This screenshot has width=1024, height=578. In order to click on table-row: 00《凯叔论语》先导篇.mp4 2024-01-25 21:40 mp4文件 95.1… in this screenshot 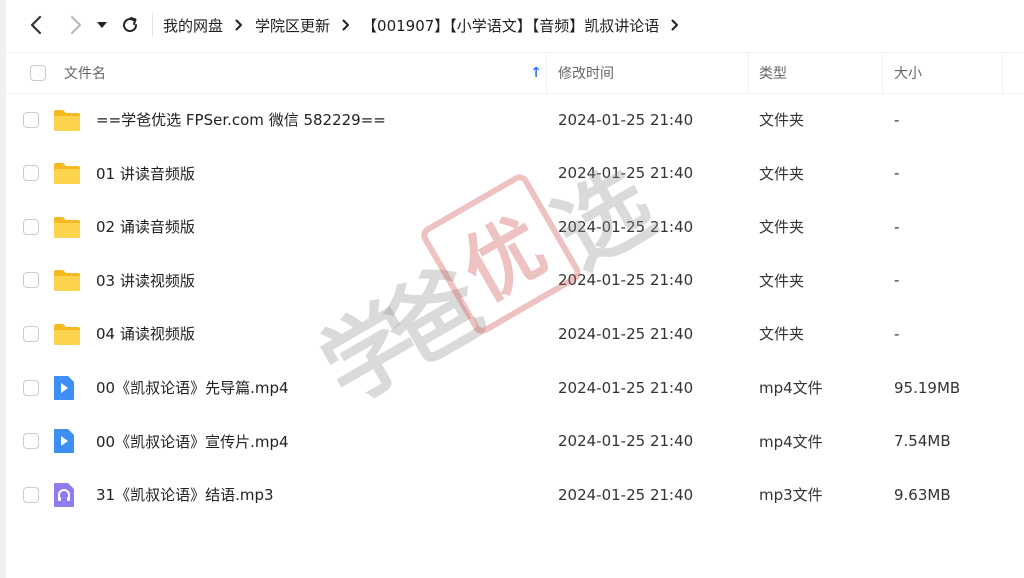, I will do `click(515, 387)`.